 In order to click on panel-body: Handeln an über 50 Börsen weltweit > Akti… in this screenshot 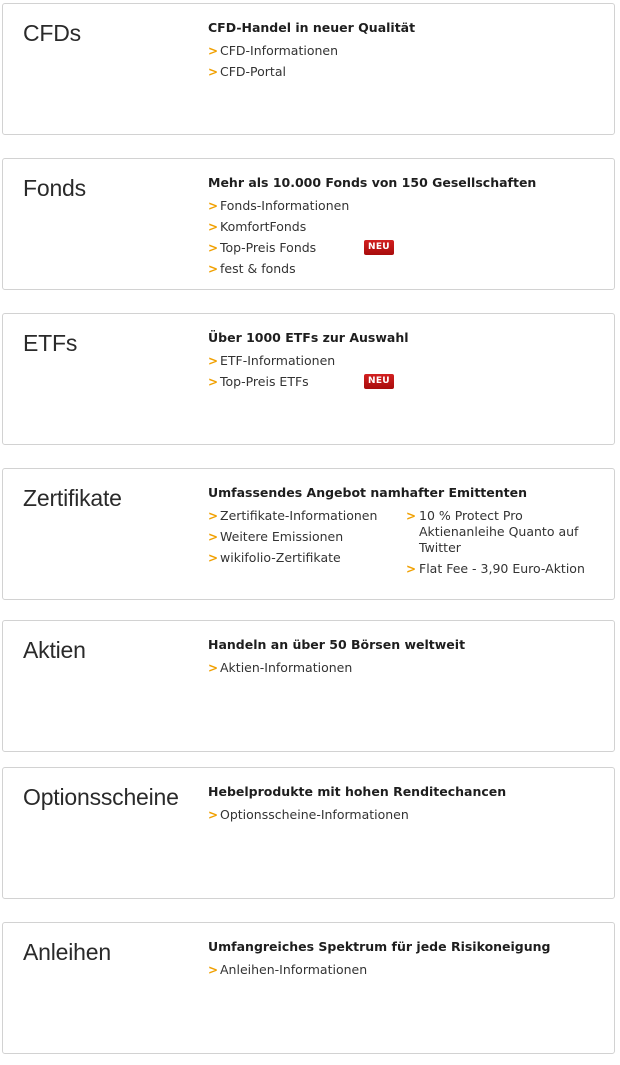, I will do `click(408, 658)`.